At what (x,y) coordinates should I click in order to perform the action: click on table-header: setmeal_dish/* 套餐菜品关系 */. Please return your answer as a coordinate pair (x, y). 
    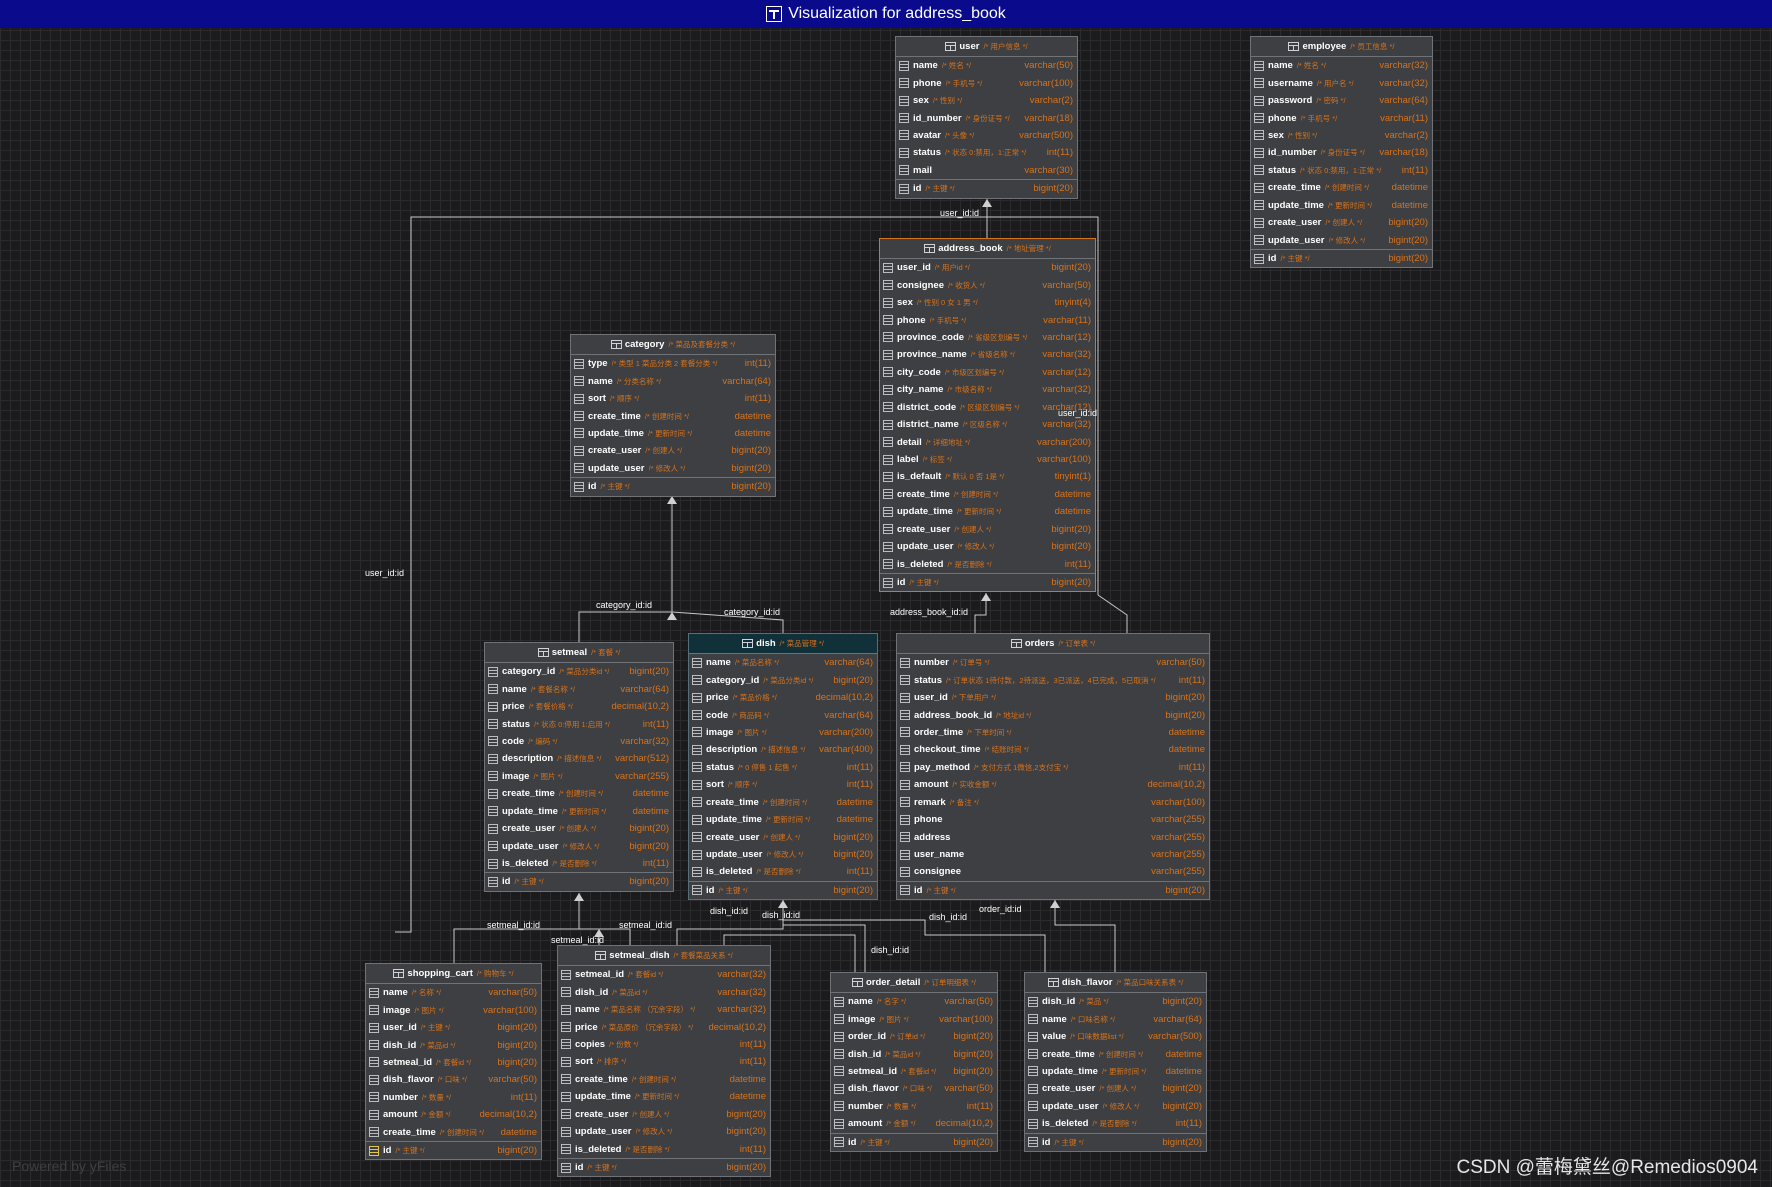
    Looking at the image, I should click on (664, 956).